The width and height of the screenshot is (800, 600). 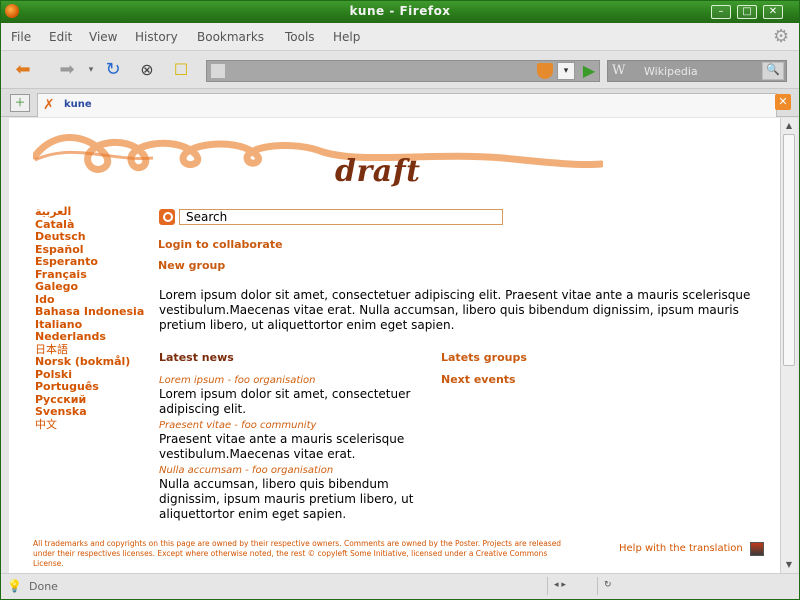 I want to click on navigation-toolbar: ⬅ ➡ ▾ ↻ ⊗ ☐ ▾ ▶ W Wikipedia 🔍, so click(x=400, y=70).